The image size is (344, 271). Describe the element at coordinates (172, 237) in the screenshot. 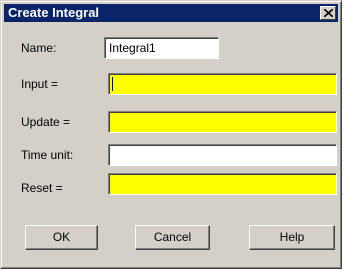

I see `cancel-button: Cancel` at that location.